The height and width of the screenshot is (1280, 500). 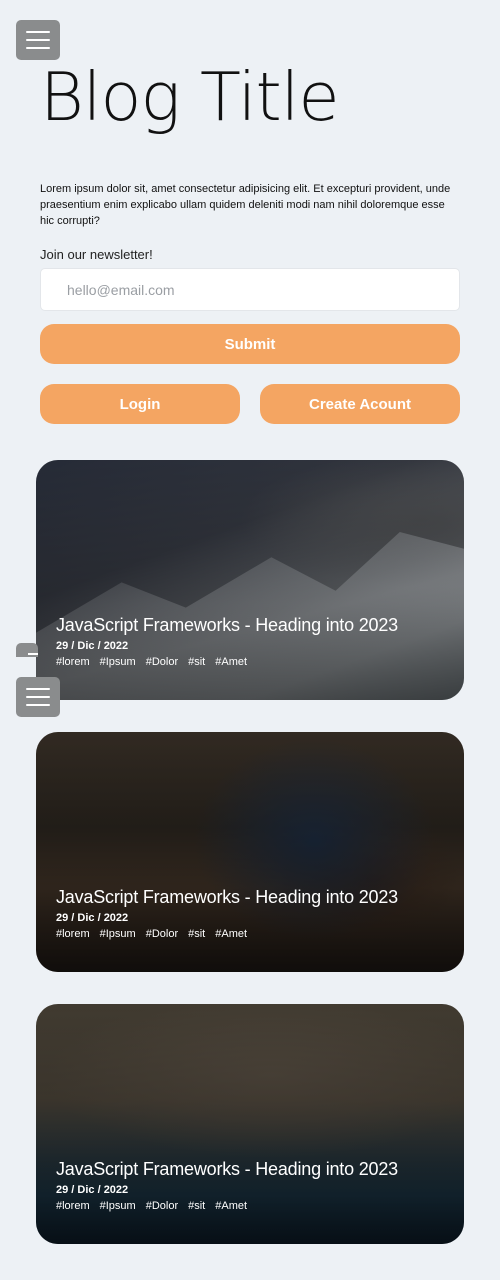 I want to click on menu-button, so click(x=38, y=40).